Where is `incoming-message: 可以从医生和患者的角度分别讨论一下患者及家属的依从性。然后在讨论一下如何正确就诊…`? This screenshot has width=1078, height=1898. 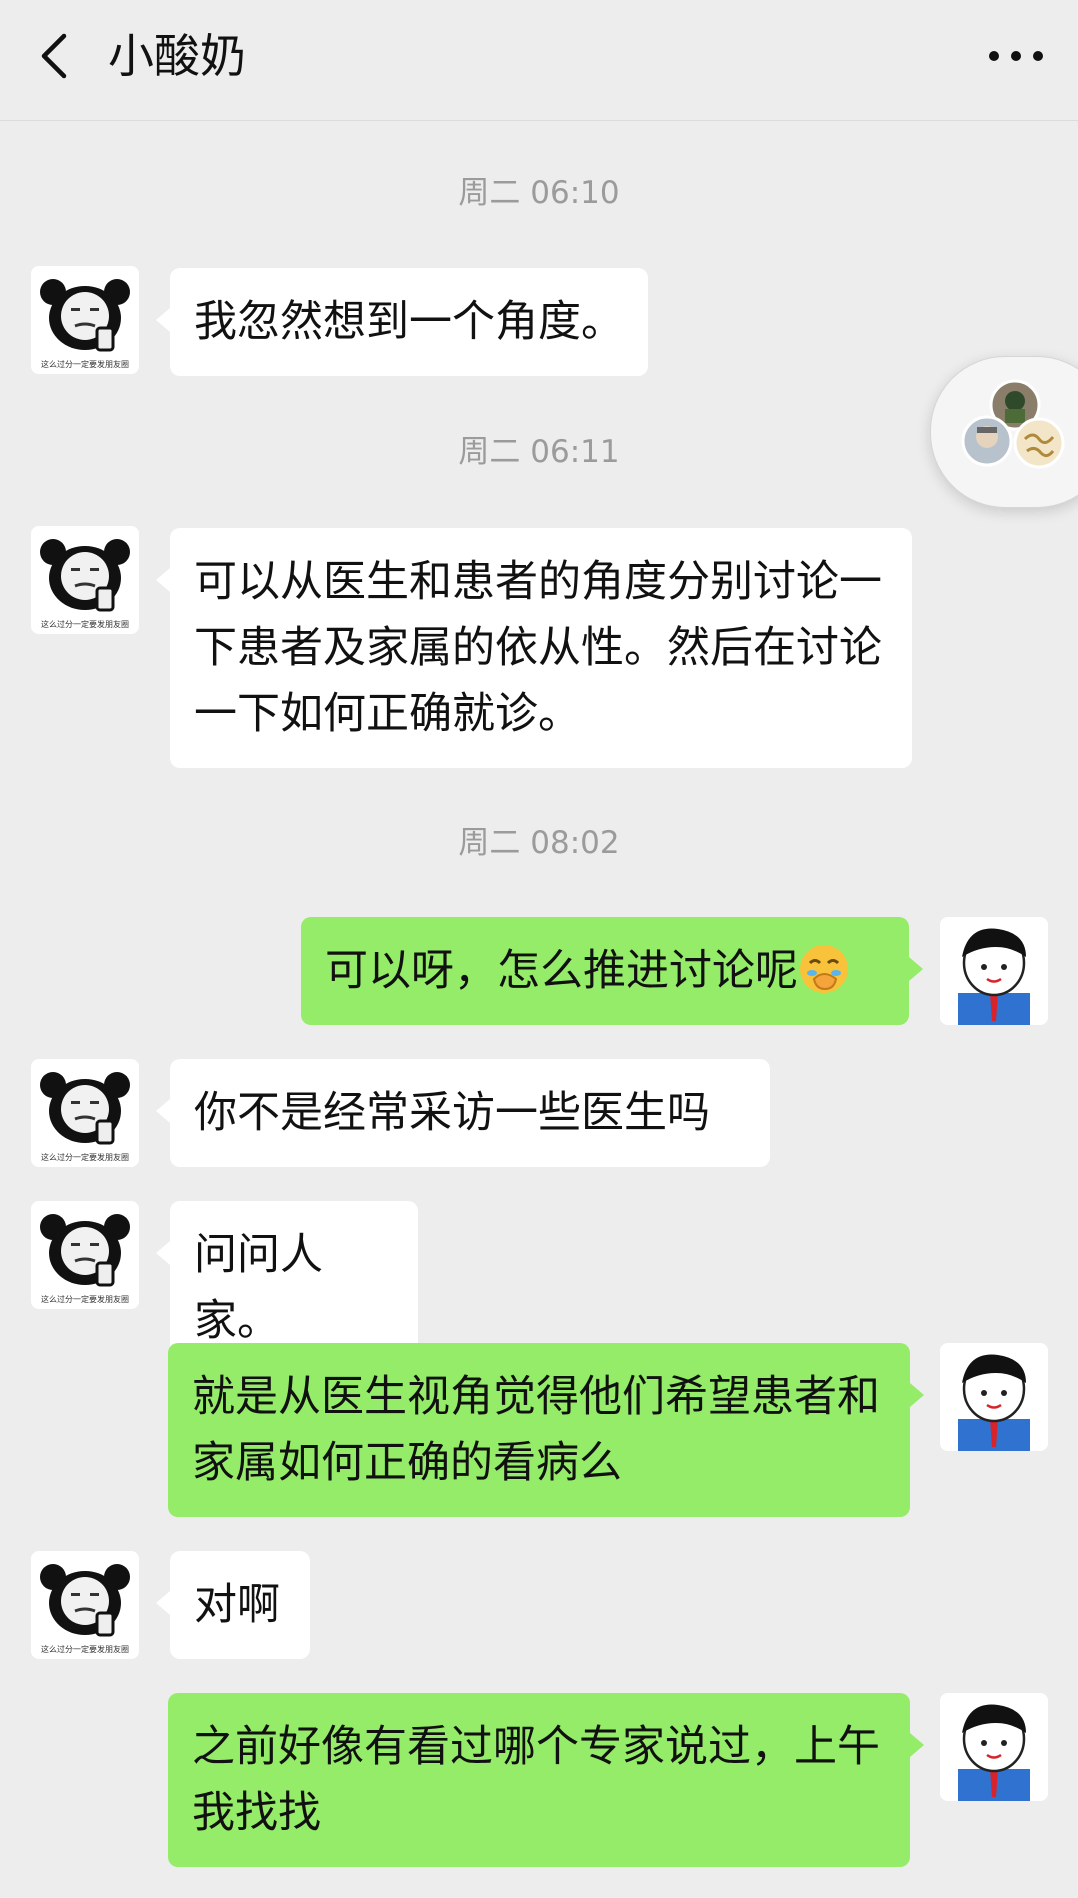
incoming-message: 可以从医生和患者的角度分别讨论一下患者及家属的依从性。然后在讨论一下如何正确就诊… is located at coordinates (534, 648).